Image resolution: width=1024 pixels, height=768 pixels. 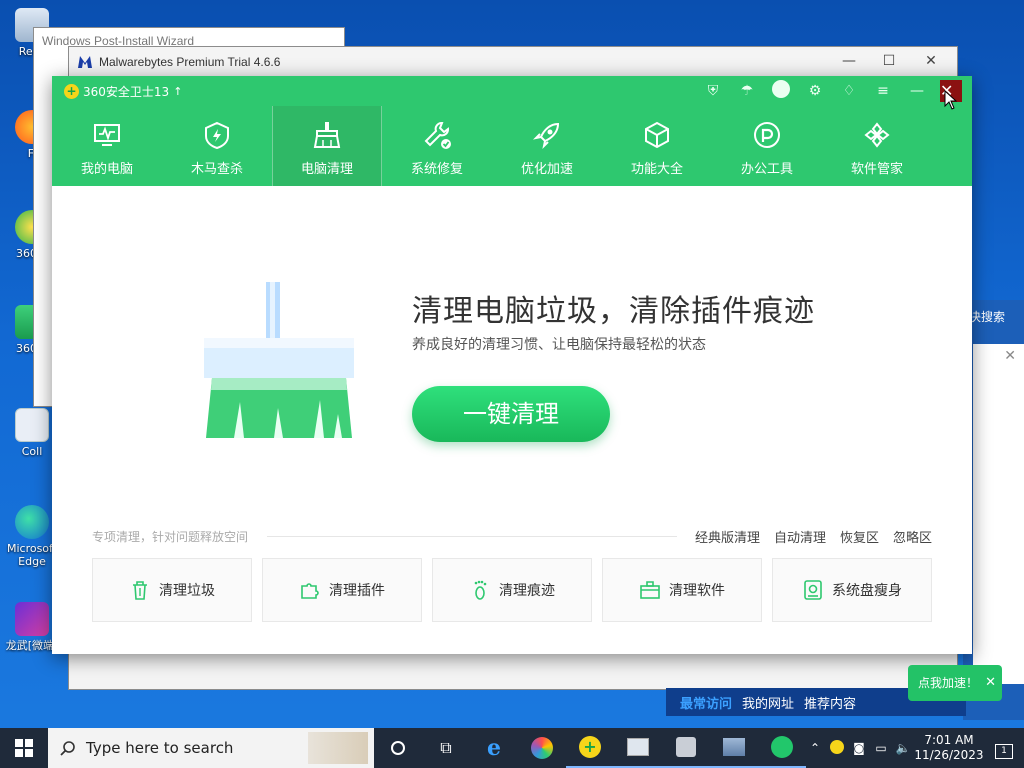 I want to click on my-sites-tab: 我的网址, so click(x=768, y=702).